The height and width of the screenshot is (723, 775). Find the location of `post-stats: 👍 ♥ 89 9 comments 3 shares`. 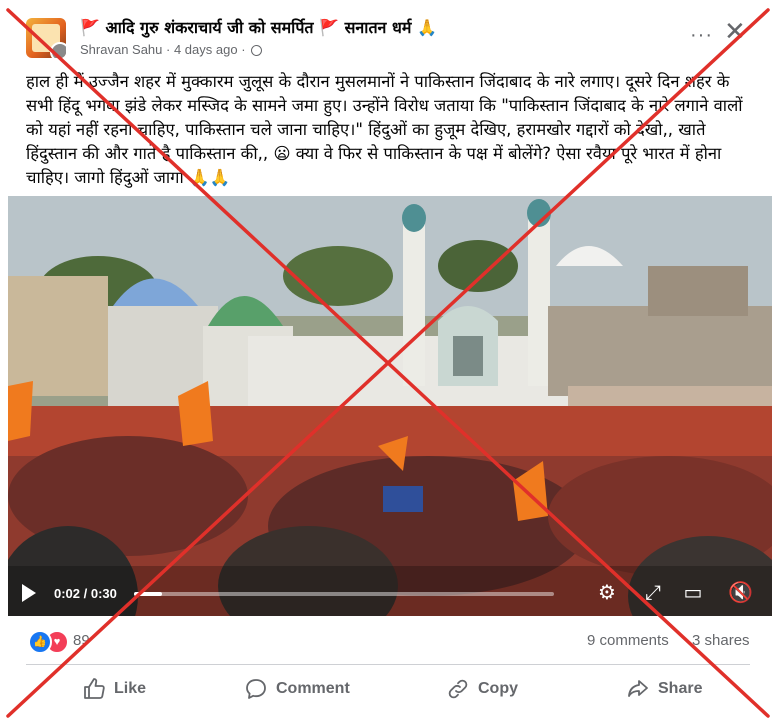

post-stats: 👍 ♥ 89 9 comments 3 shares is located at coordinates (387, 641).